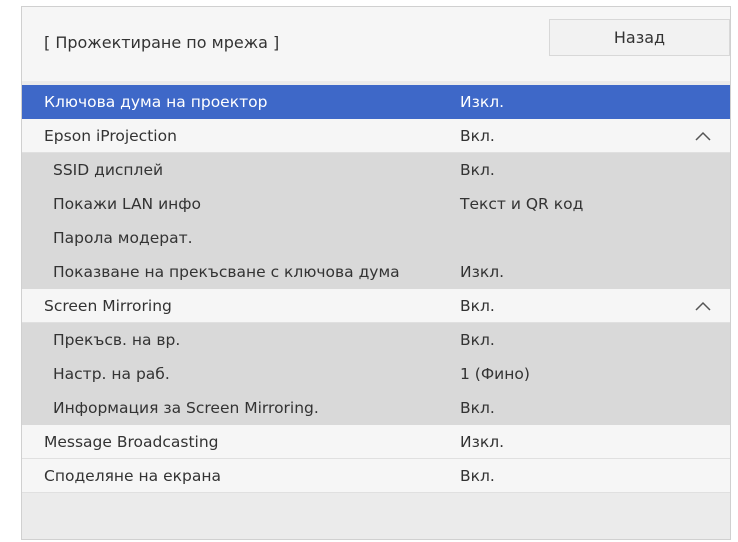 The image size is (738, 542). What do you see at coordinates (226, 272) in the screenshot?
I see `menu-item-label: Показване на прекъсване с ключова дума` at bounding box center [226, 272].